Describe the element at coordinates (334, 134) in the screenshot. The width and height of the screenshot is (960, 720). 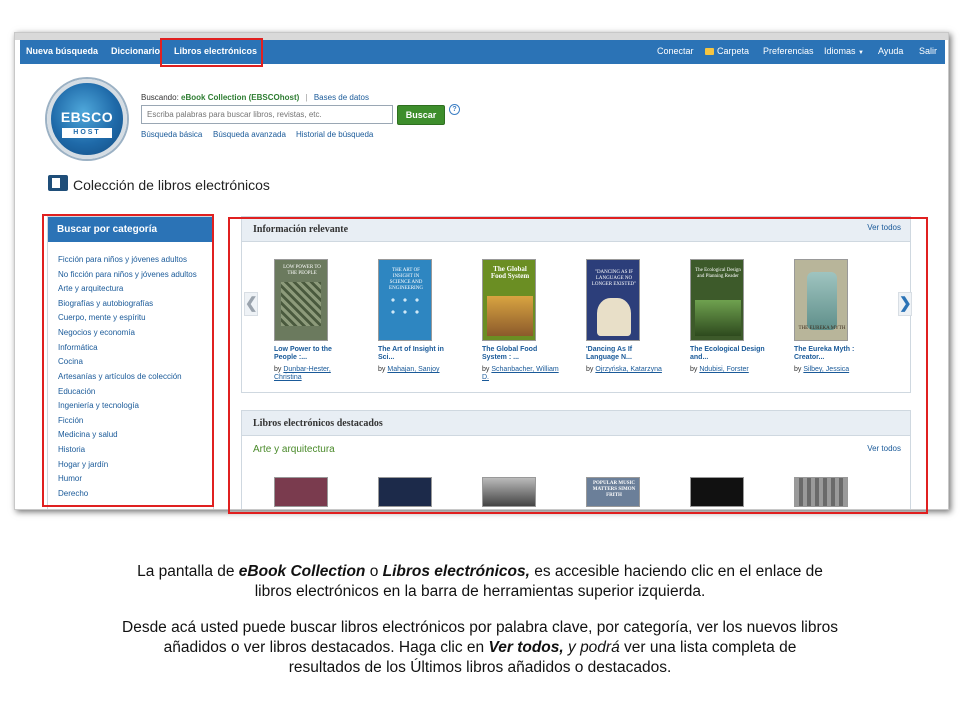
I see `search-history-link: Historial de búsqueda` at that location.